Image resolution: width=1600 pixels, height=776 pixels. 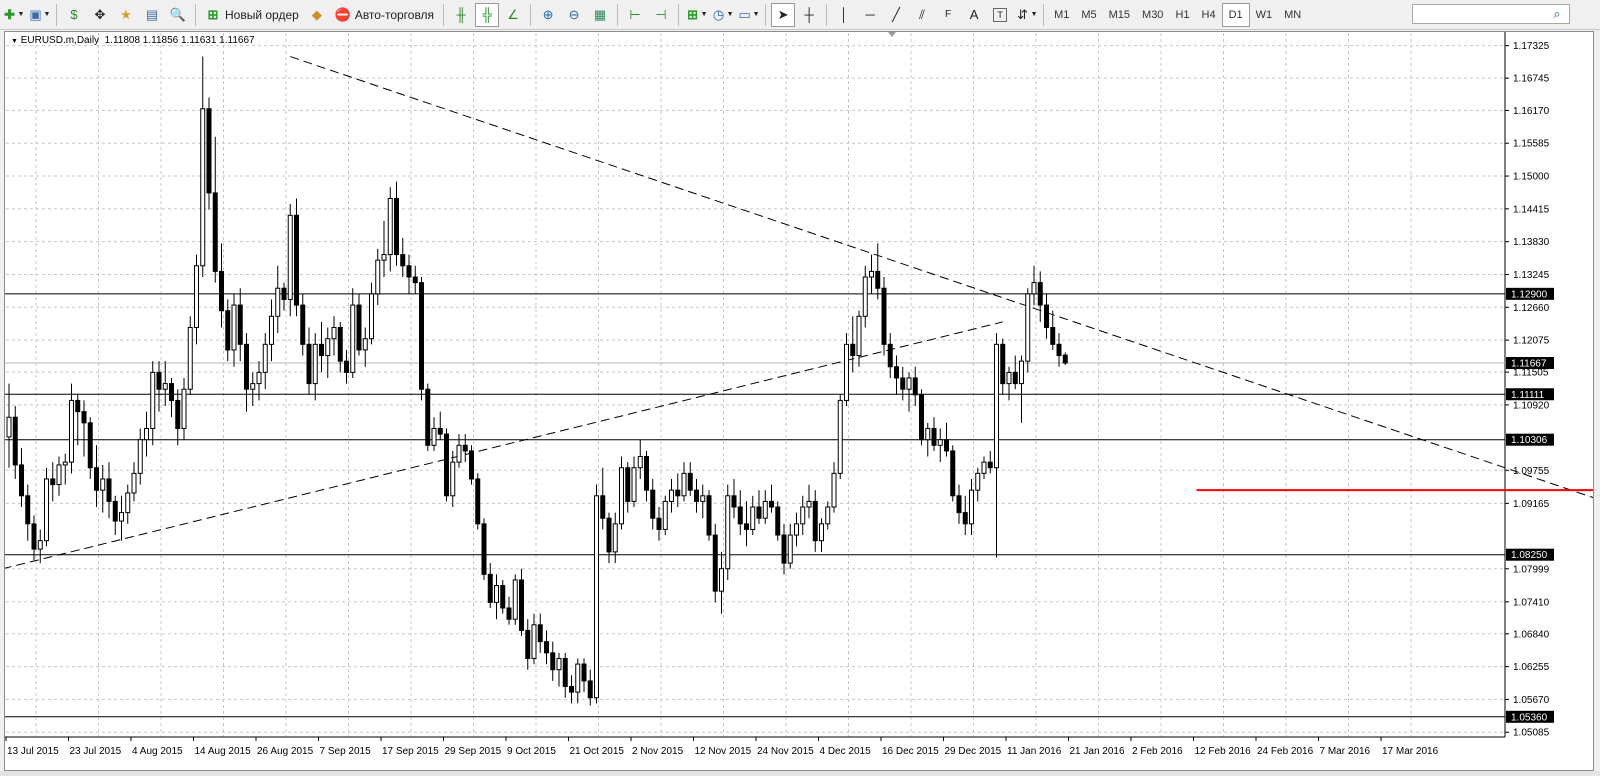 What do you see at coordinates (548, 15) in the screenshot?
I see `zoom-in-button: ⊕` at bounding box center [548, 15].